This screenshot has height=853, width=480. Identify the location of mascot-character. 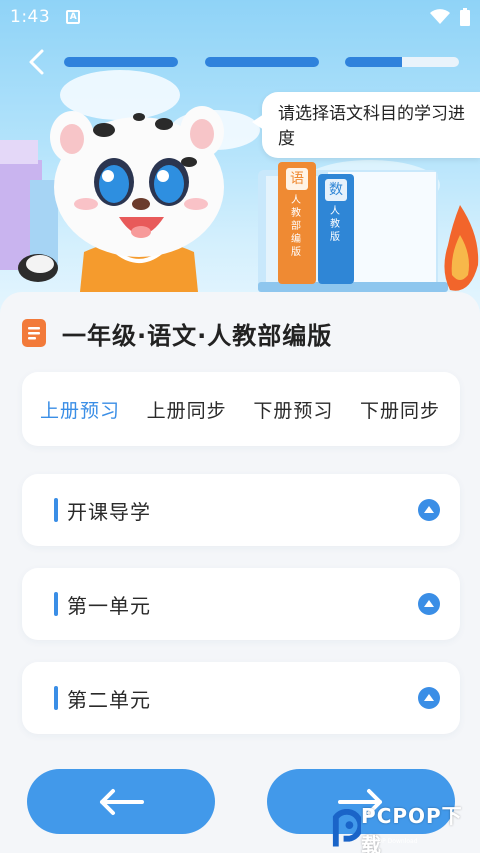
(137, 204).